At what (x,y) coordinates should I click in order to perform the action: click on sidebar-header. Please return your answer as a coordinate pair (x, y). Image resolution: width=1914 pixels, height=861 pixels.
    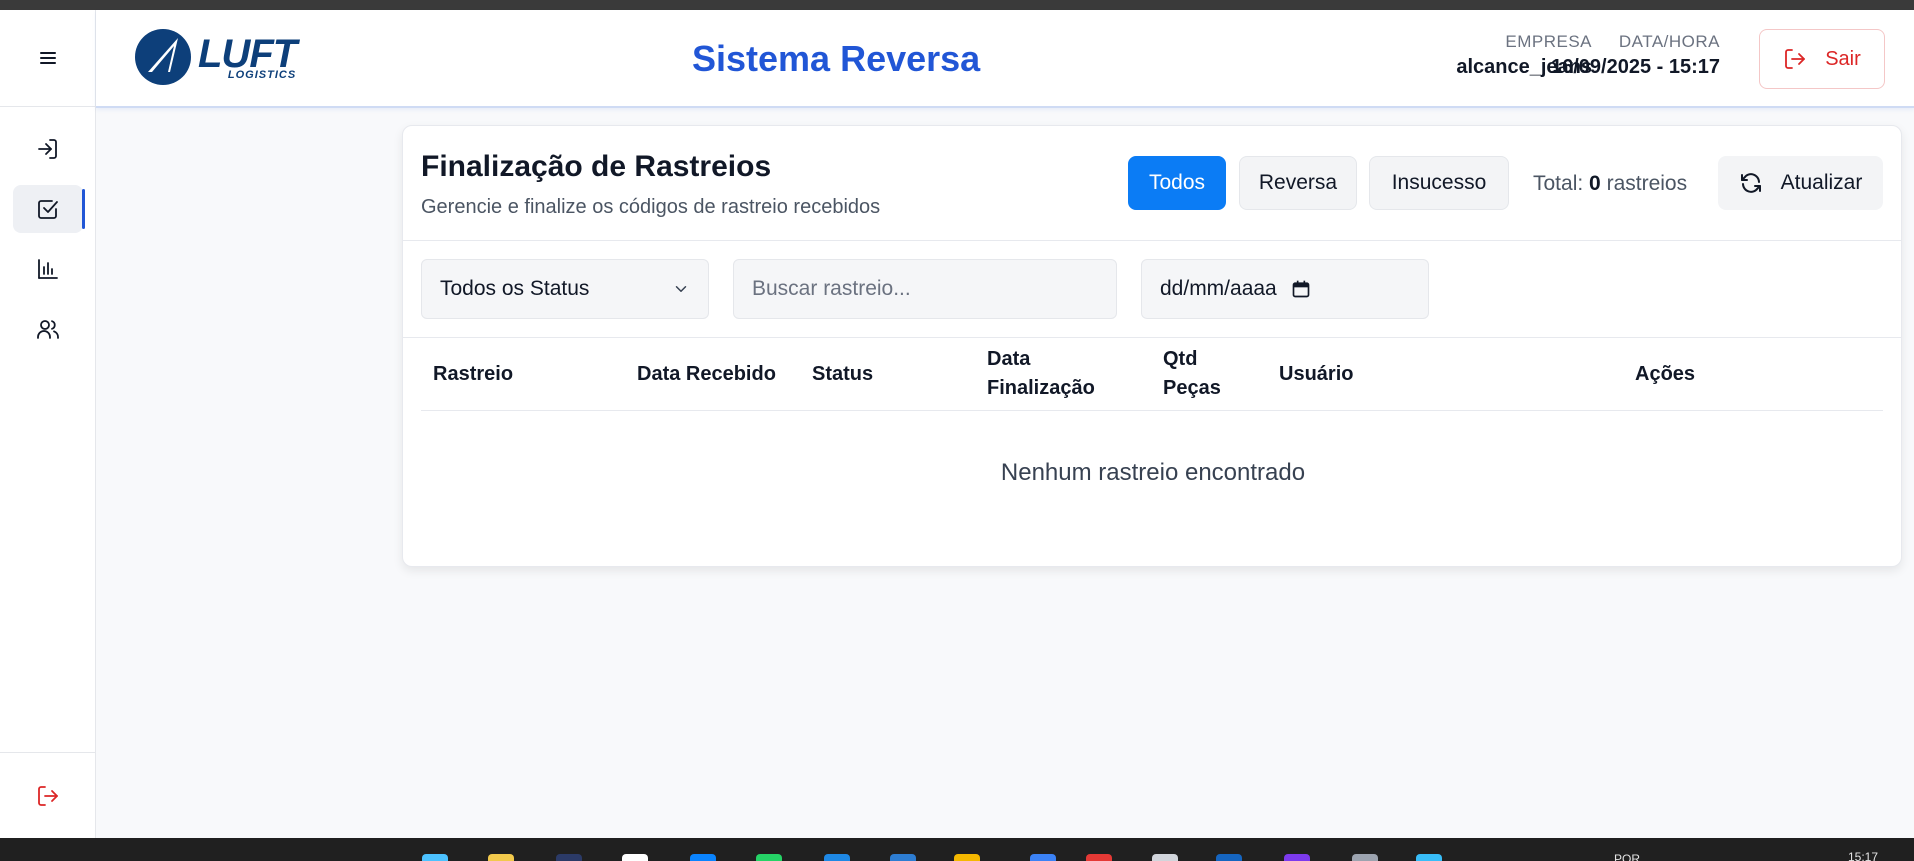
    Looking at the image, I should click on (47, 58).